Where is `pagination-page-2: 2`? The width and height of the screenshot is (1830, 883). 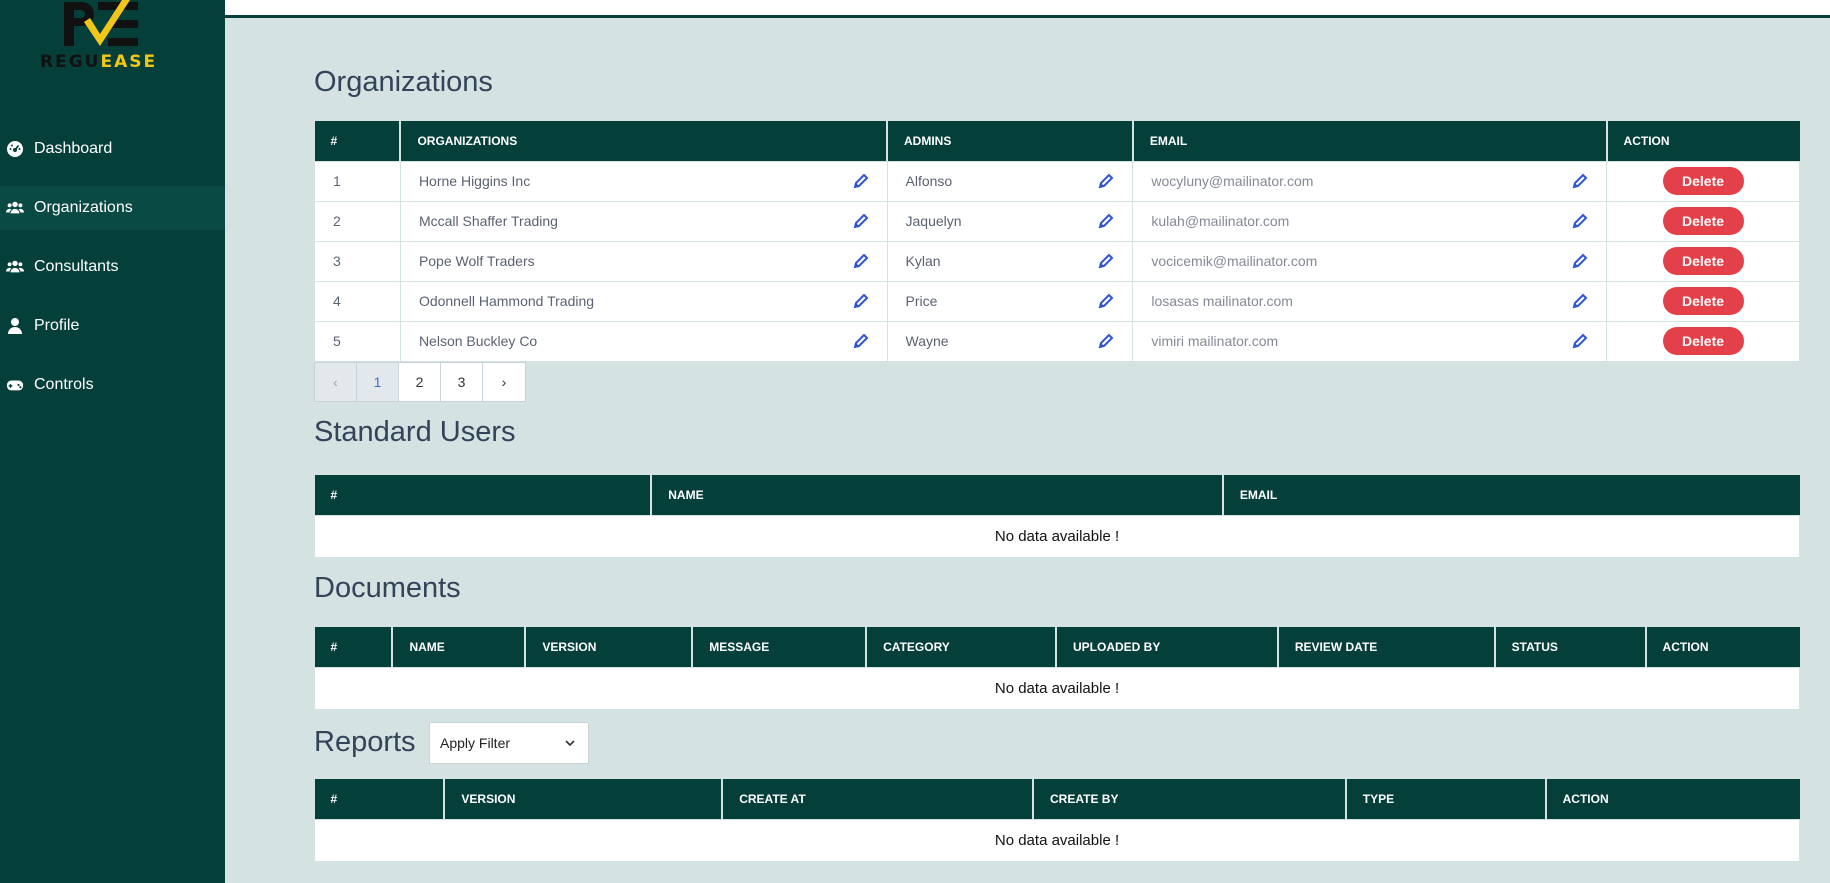 pagination-page-2: 2 is located at coordinates (420, 382).